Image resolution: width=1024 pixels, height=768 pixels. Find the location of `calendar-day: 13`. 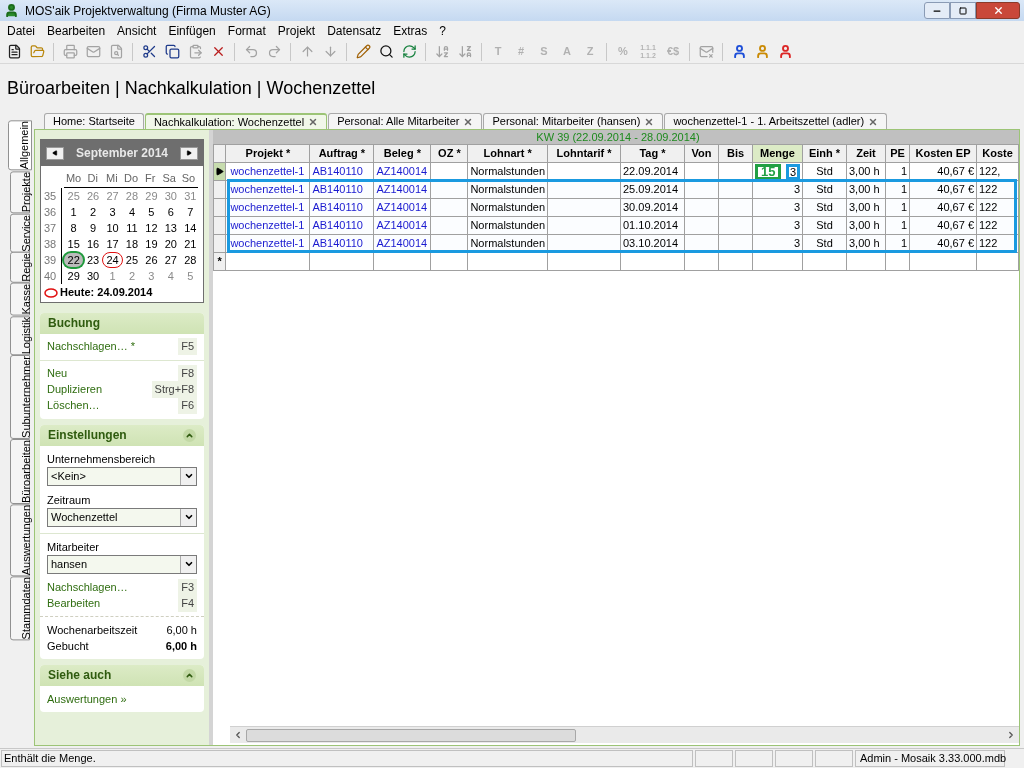

calendar-day: 13 is located at coordinates (171, 227).